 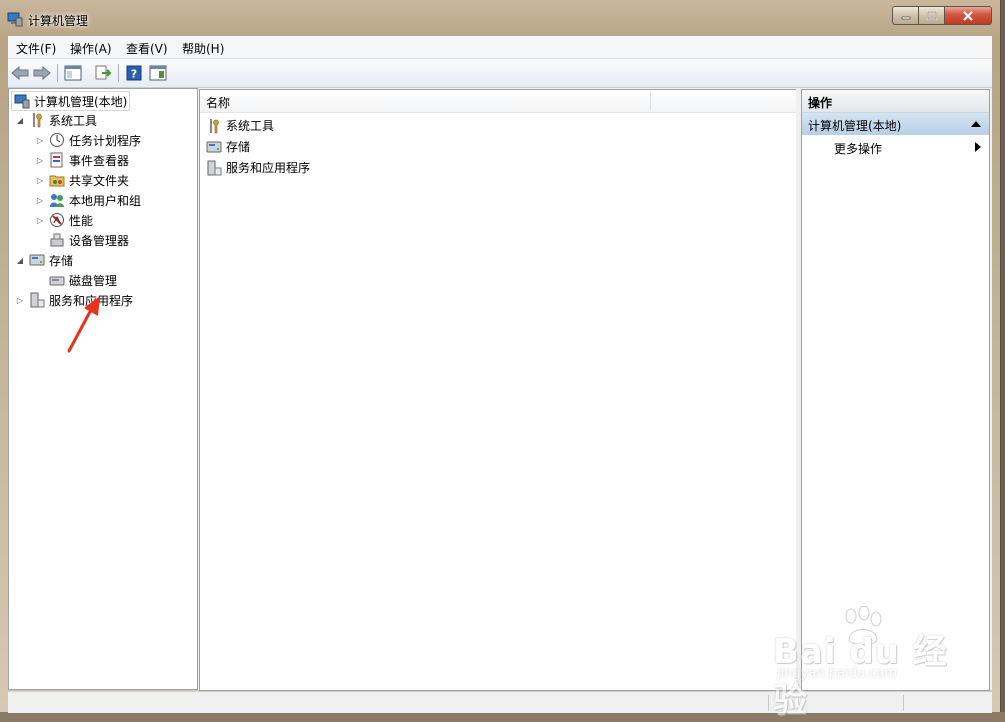 I want to click on watermark-url: jingyan.baidu.com, so click(x=837, y=673).